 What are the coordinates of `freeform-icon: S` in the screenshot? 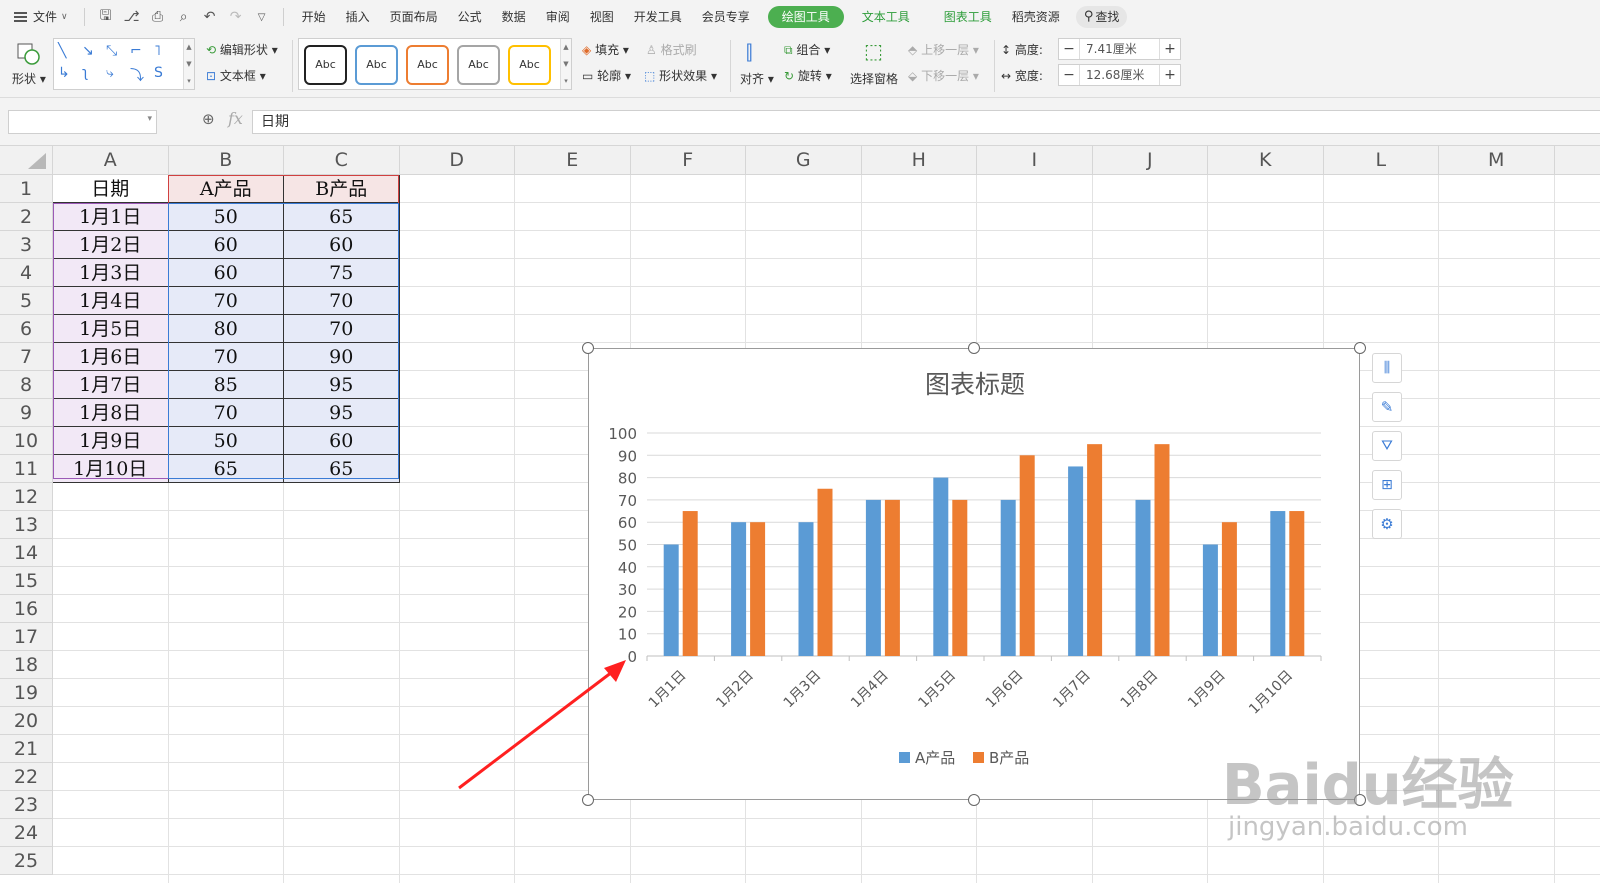 It's located at (158, 73).